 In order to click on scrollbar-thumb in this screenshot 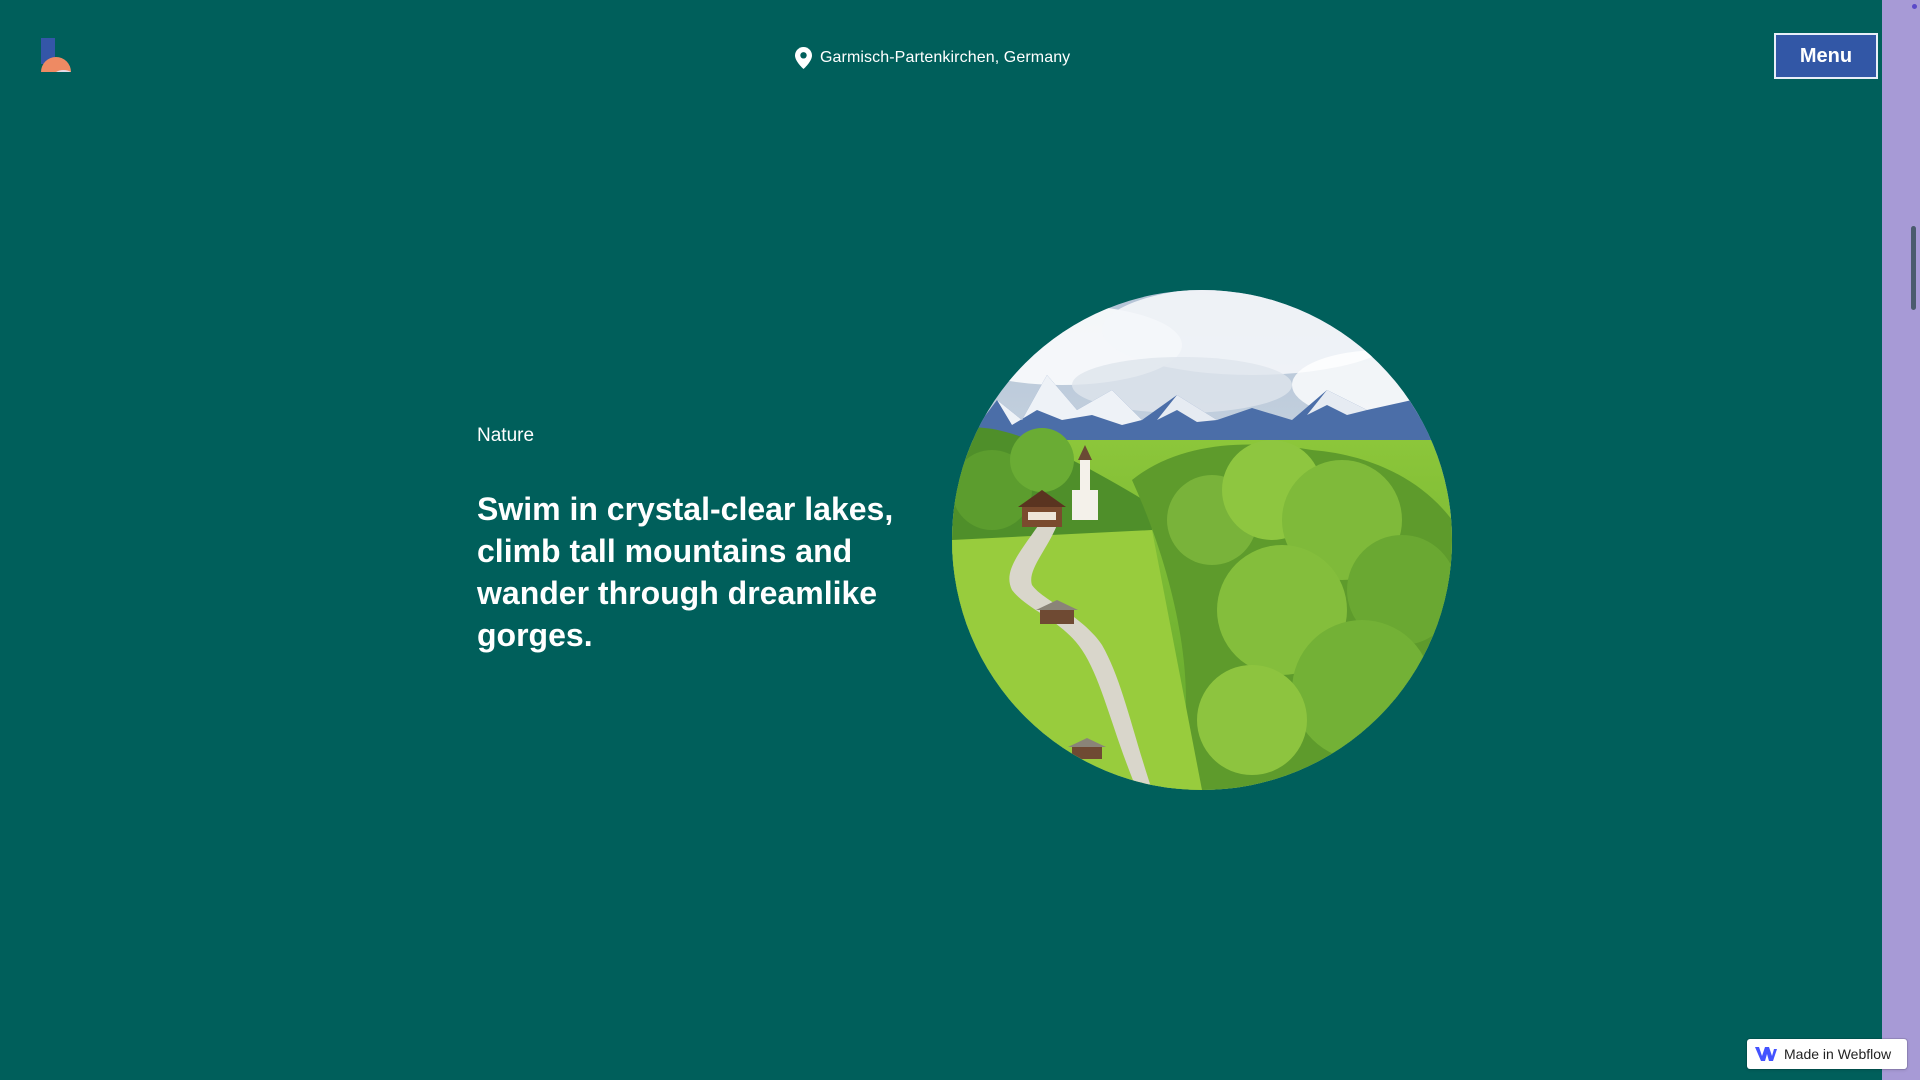, I will do `click(1913, 268)`.